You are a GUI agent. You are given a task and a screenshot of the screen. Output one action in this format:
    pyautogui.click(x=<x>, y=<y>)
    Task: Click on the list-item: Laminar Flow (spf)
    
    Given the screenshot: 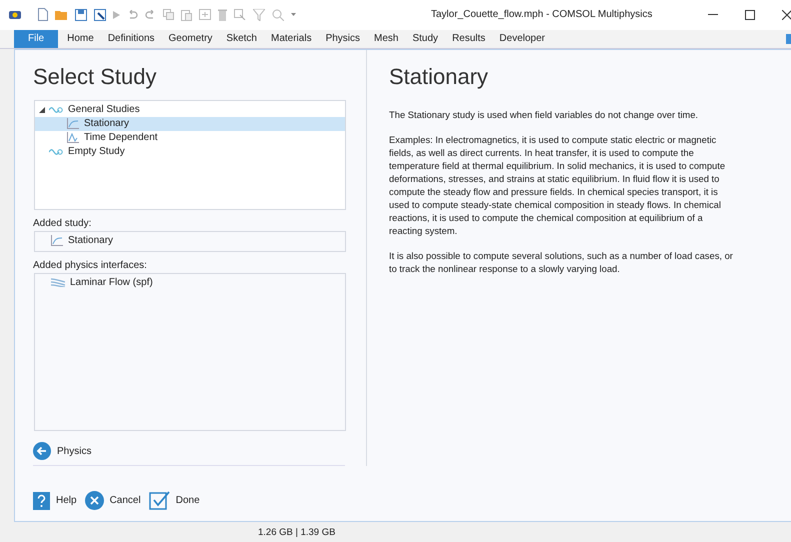 What is the action you would take?
    pyautogui.click(x=111, y=282)
    